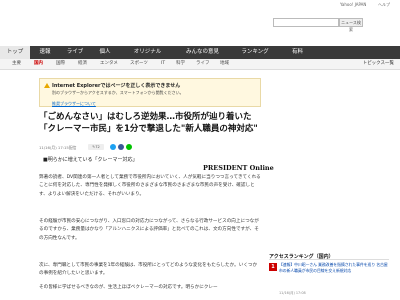 Image resolution: width=400 pixels, height=300 pixels. Describe the element at coordinates (163, 64) in the screenshot. I see `category-it: IT` at that location.